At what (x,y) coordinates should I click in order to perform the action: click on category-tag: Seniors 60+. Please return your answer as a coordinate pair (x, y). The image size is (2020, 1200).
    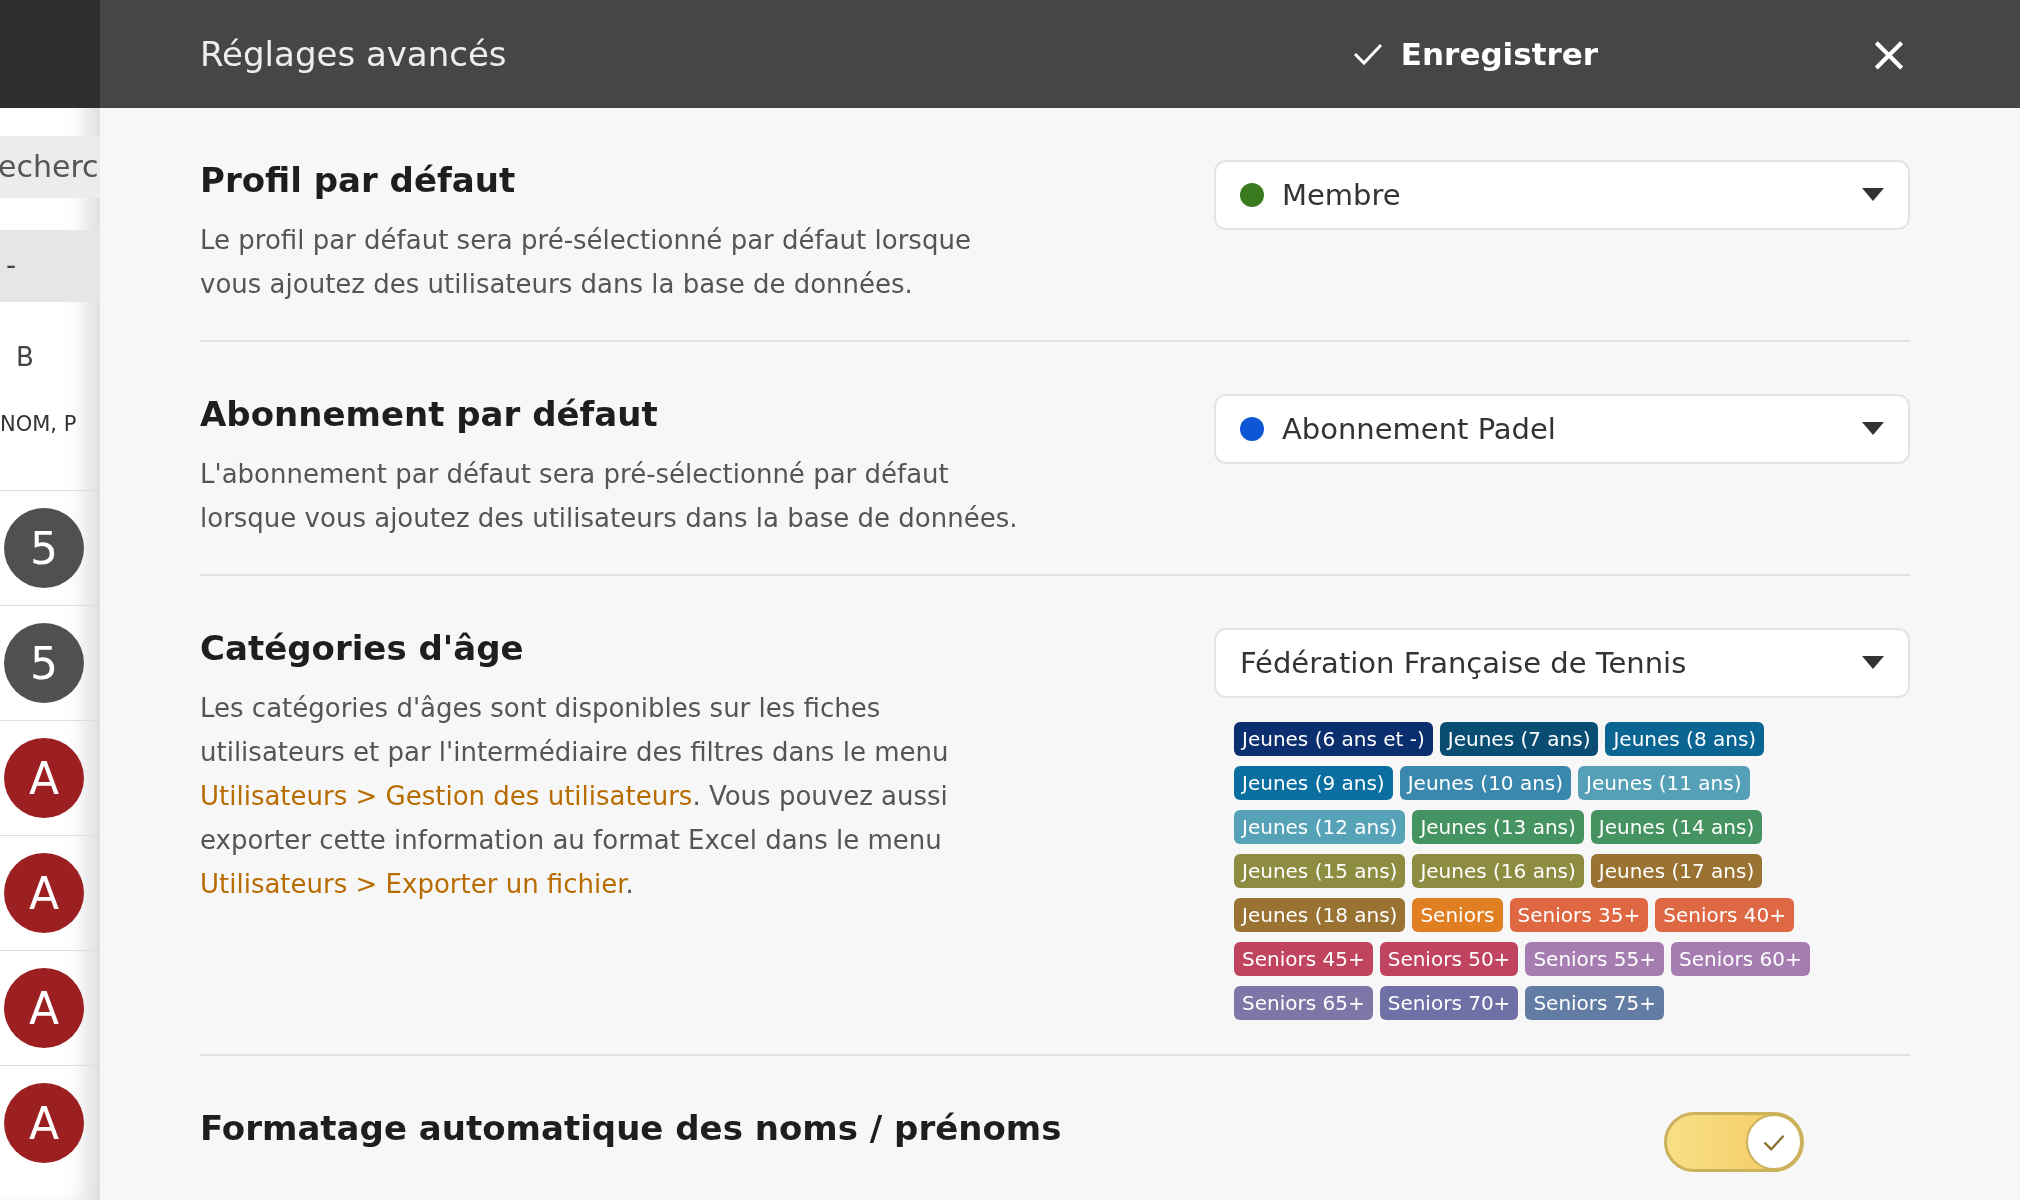
    Looking at the image, I should click on (1740, 959).